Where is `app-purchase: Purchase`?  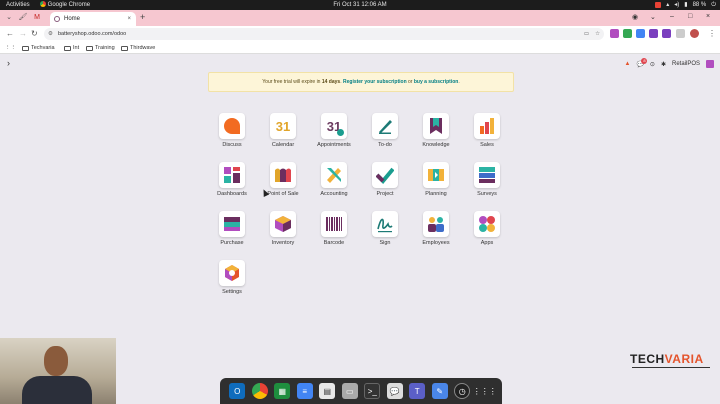
app-purchase: Purchase is located at coordinates (232, 228).